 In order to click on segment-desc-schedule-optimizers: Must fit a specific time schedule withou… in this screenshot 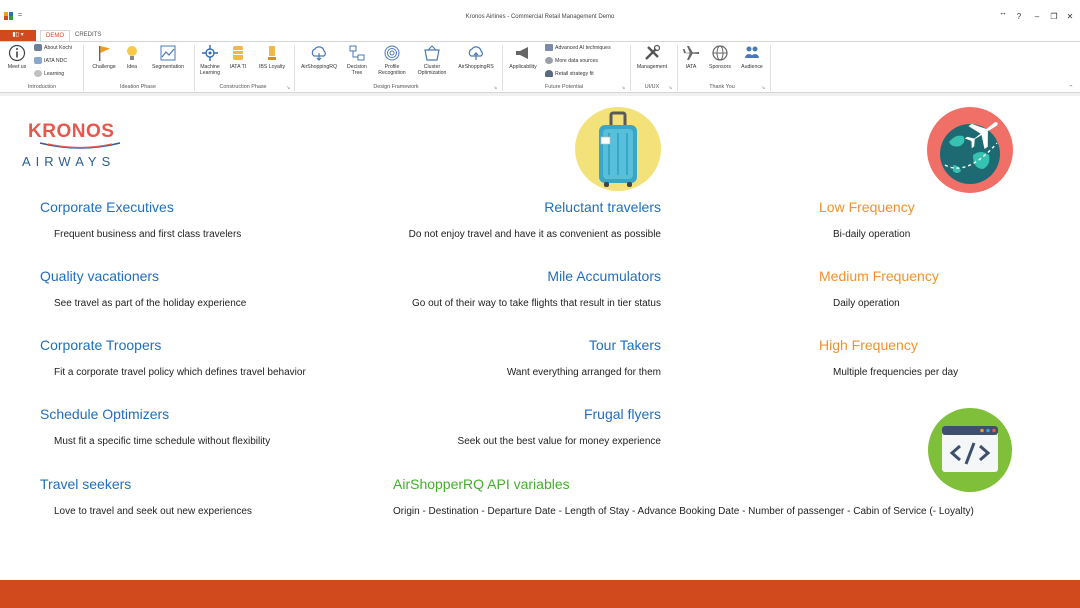, I will do `click(162, 441)`.